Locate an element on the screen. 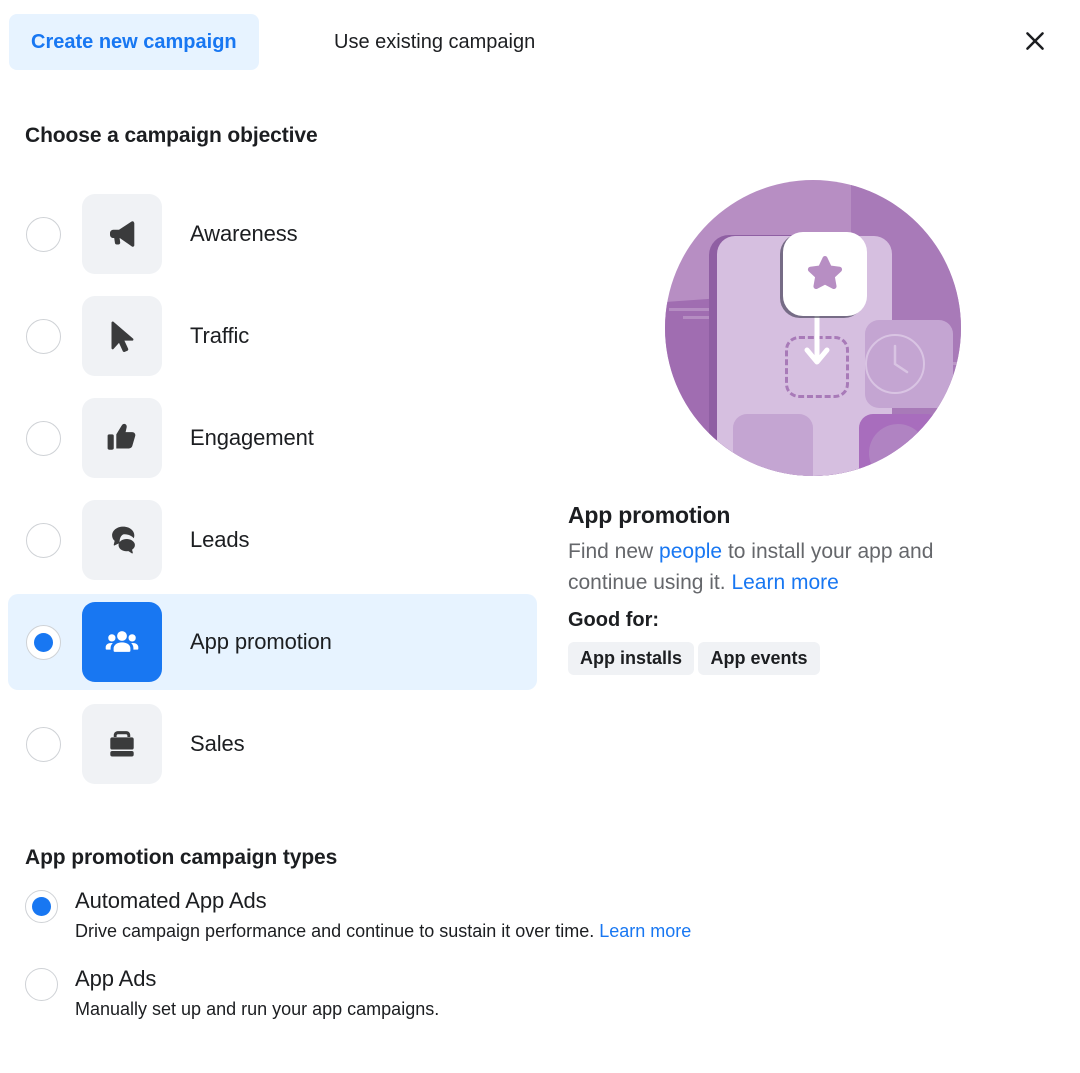 The width and height of the screenshot is (1080, 1073). close-icon is located at coordinates (1035, 41).